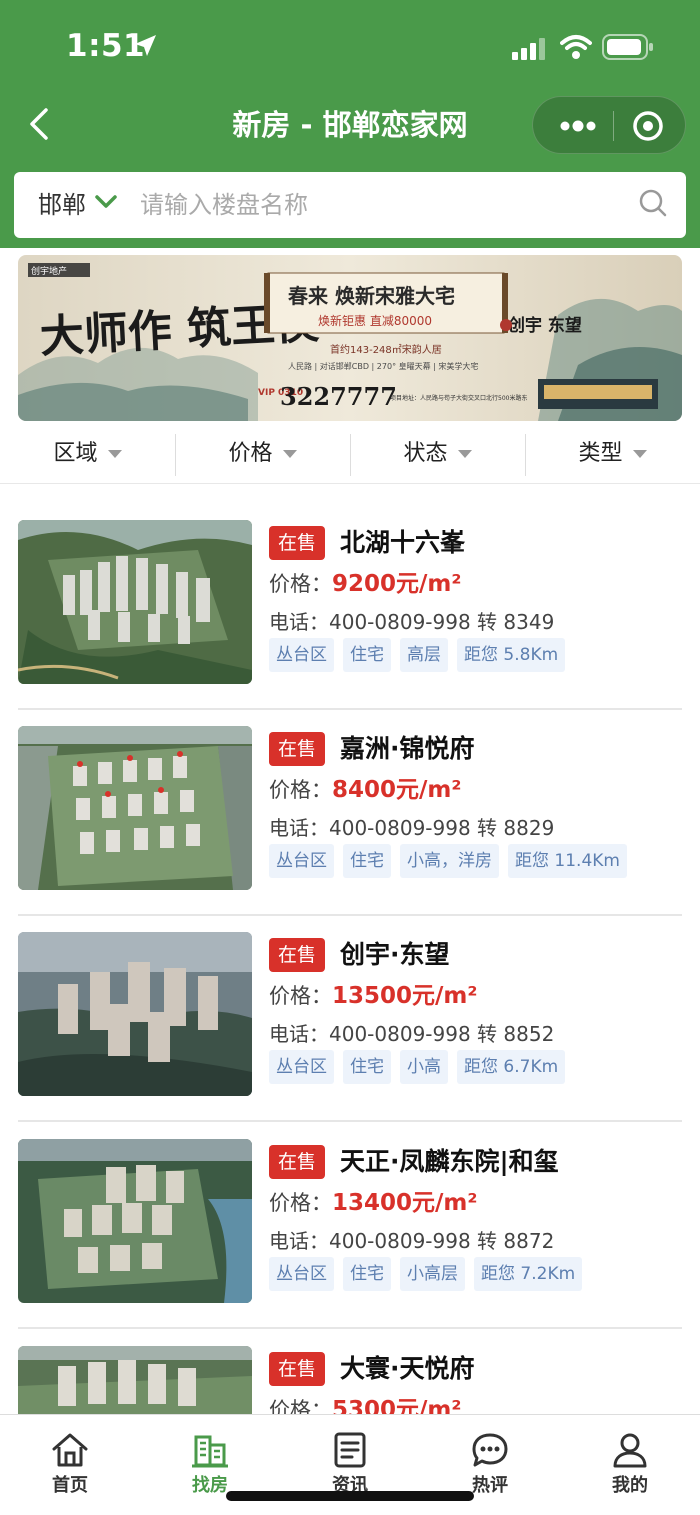  Describe the element at coordinates (338, 396) in the screenshot. I see `banner-hotline: 3227777` at that location.